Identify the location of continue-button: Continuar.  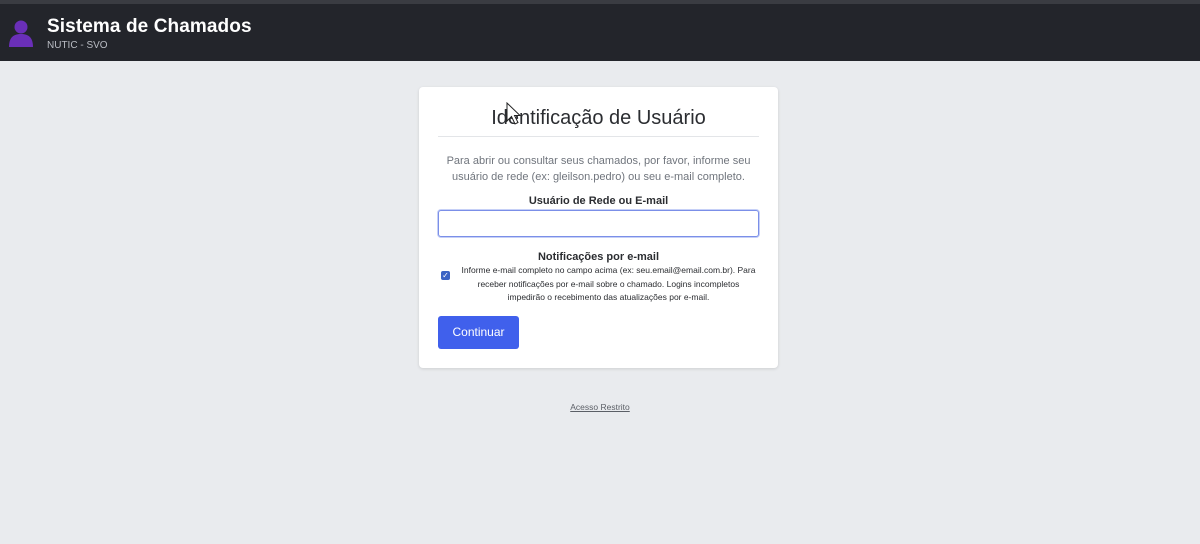
(478, 332).